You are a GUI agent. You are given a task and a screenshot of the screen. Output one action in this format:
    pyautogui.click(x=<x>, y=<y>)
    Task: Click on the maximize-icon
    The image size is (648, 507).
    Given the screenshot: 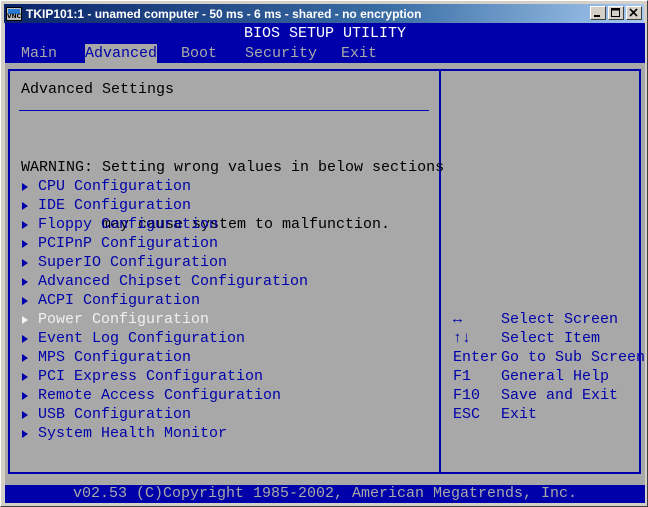 What is the action you would take?
    pyautogui.click(x=615, y=12)
    